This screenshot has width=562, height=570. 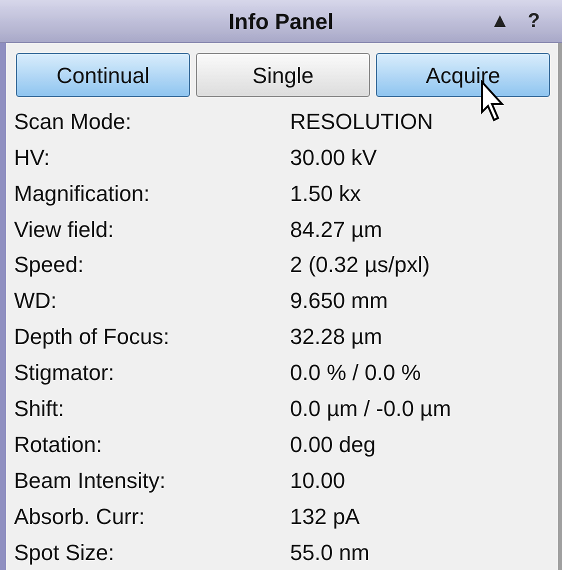 I want to click on field-value: 1.50 kx, so click(x=325, y=194).